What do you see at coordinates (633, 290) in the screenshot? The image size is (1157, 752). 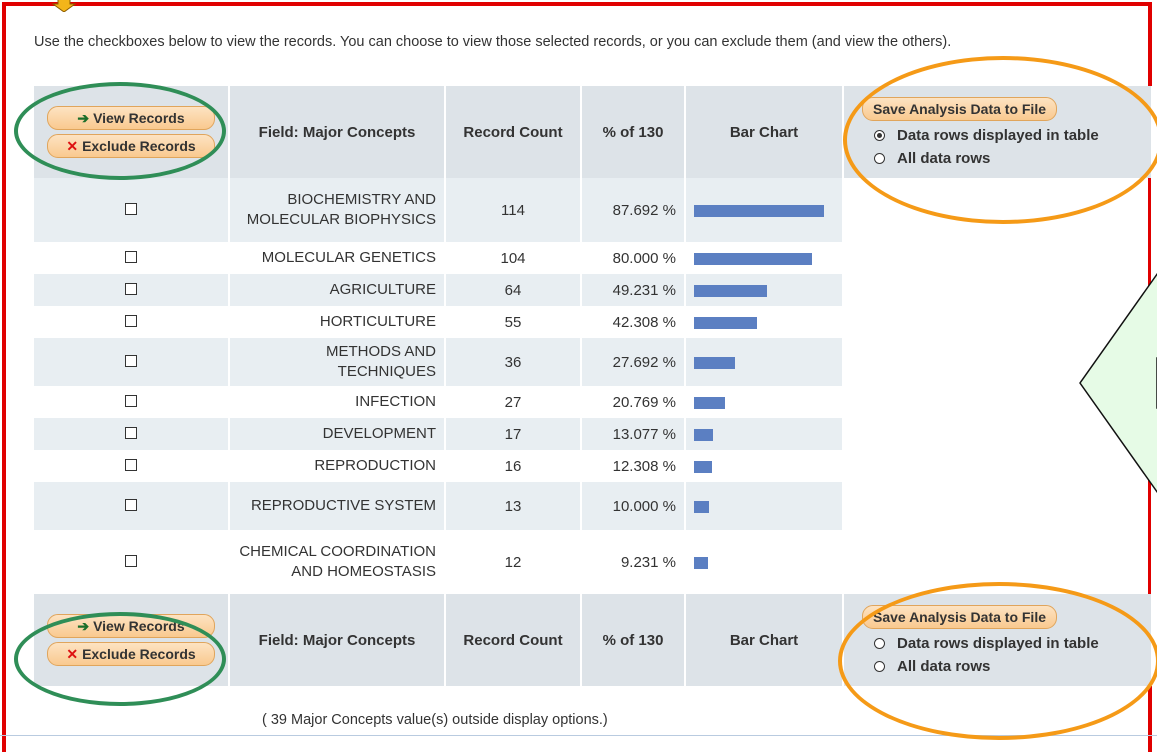 I see `percent-value: 49.231 %` at bounding box center [633, 290].